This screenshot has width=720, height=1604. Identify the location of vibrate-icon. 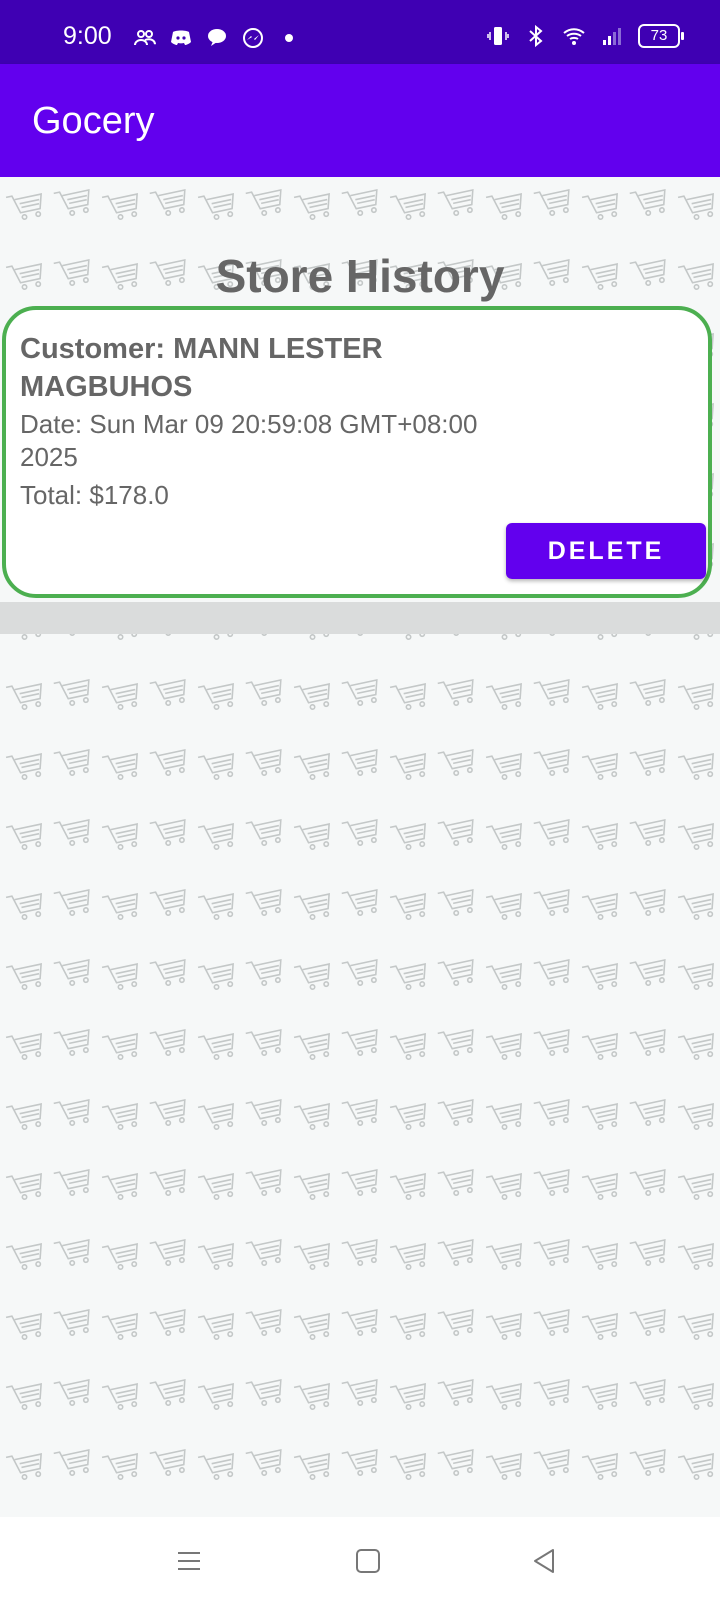
(498, 36).